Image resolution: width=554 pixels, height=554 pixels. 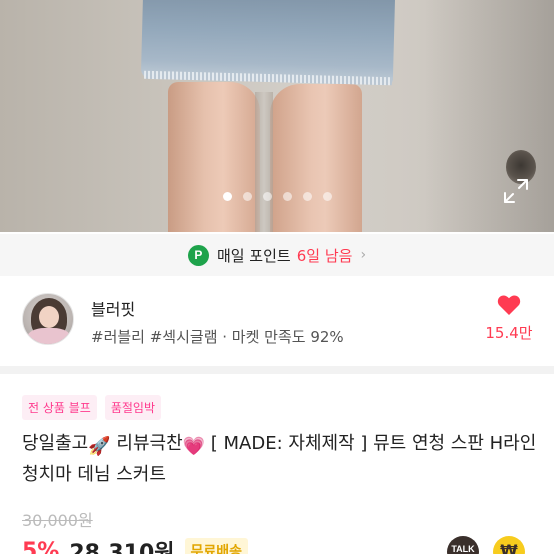 What do you see at coordinates (324, 255) in the screenshot?
I see `points-days-left: 6일 남음` at bounding box center [324, 255].